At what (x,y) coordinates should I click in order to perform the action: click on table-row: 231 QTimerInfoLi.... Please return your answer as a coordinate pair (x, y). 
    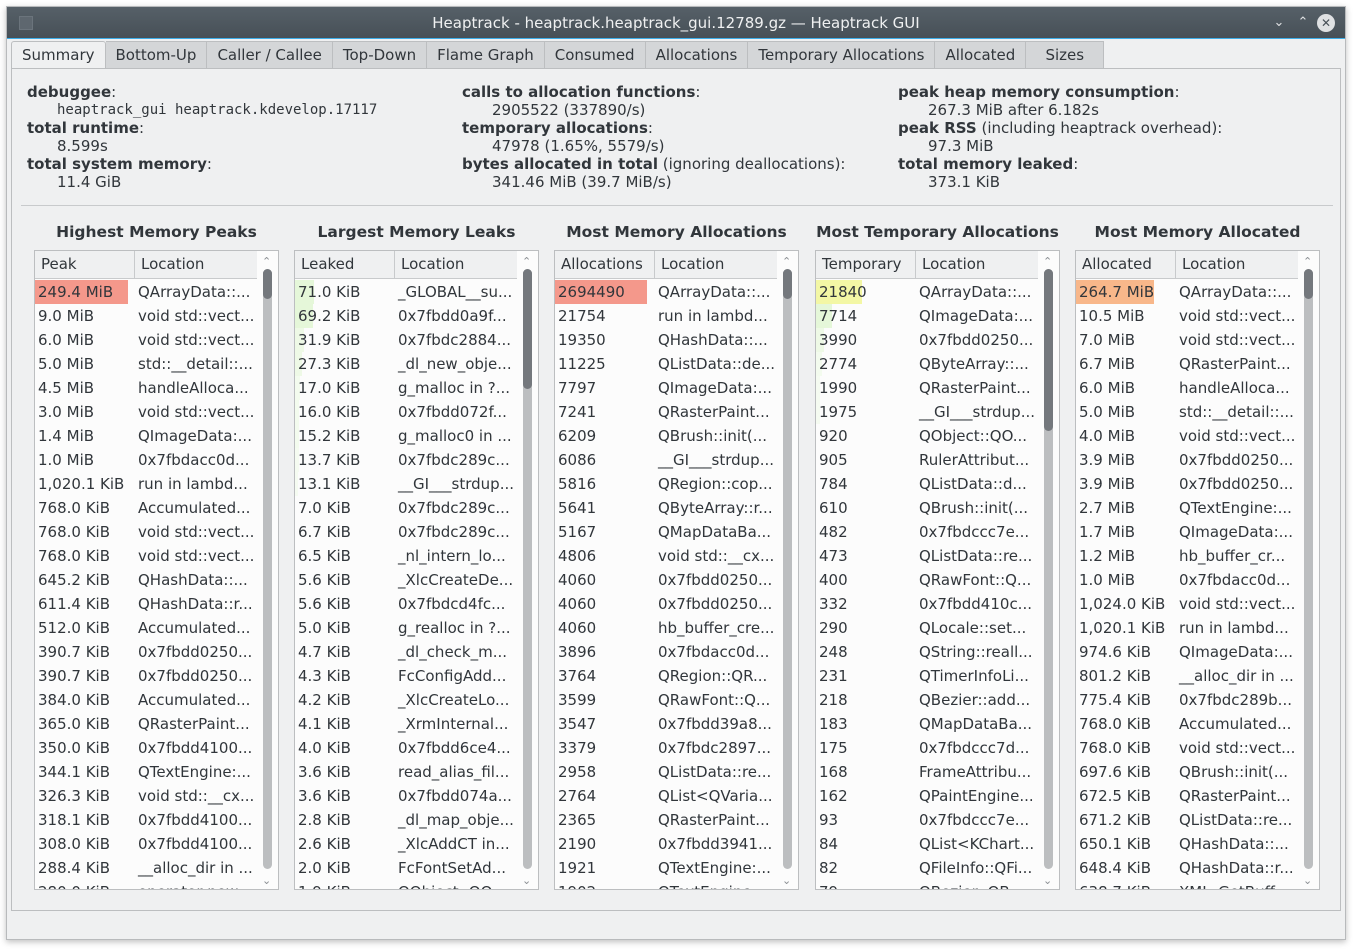
    Looking at the image, I should click on (927, 676).